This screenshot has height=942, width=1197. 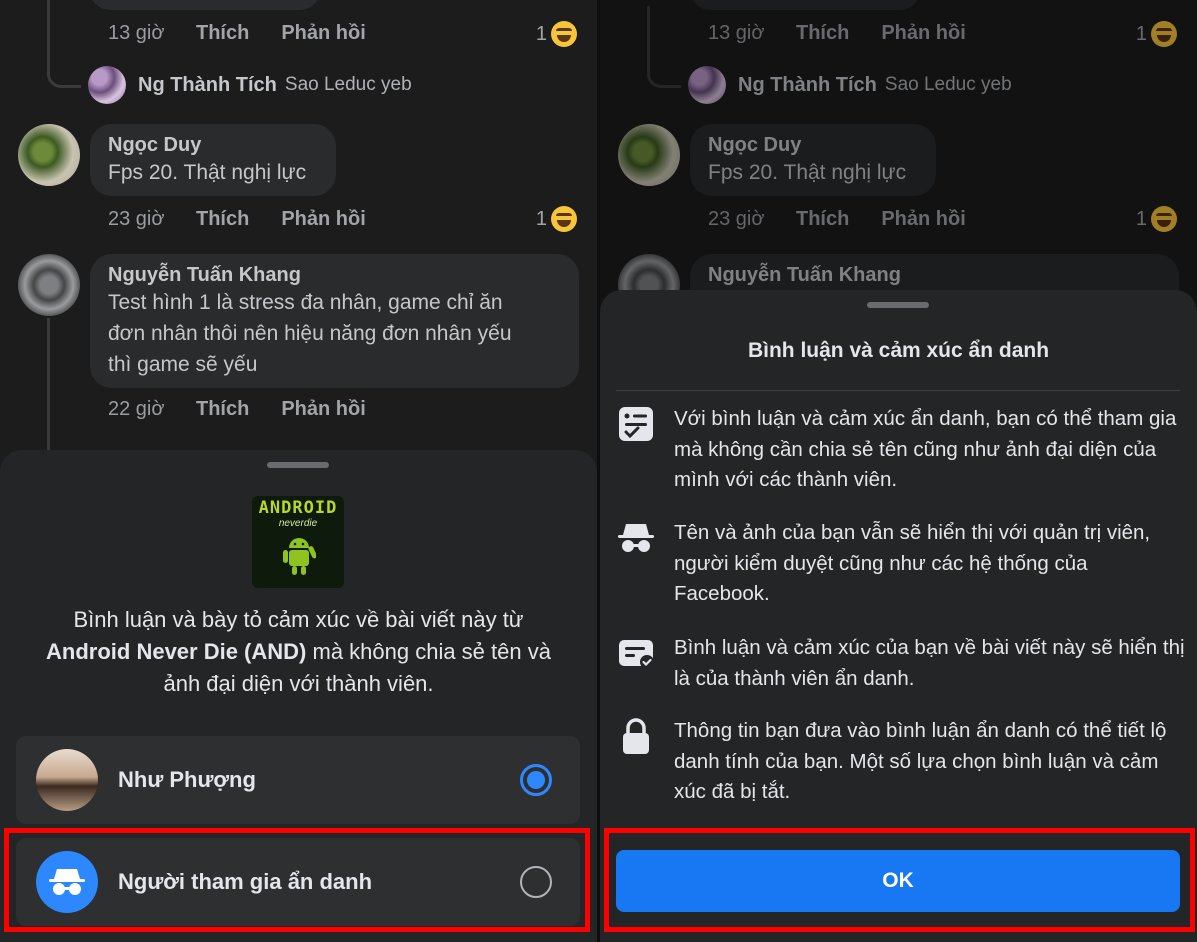 I want to click on android-robot-icon, so click(x=299, y=556).